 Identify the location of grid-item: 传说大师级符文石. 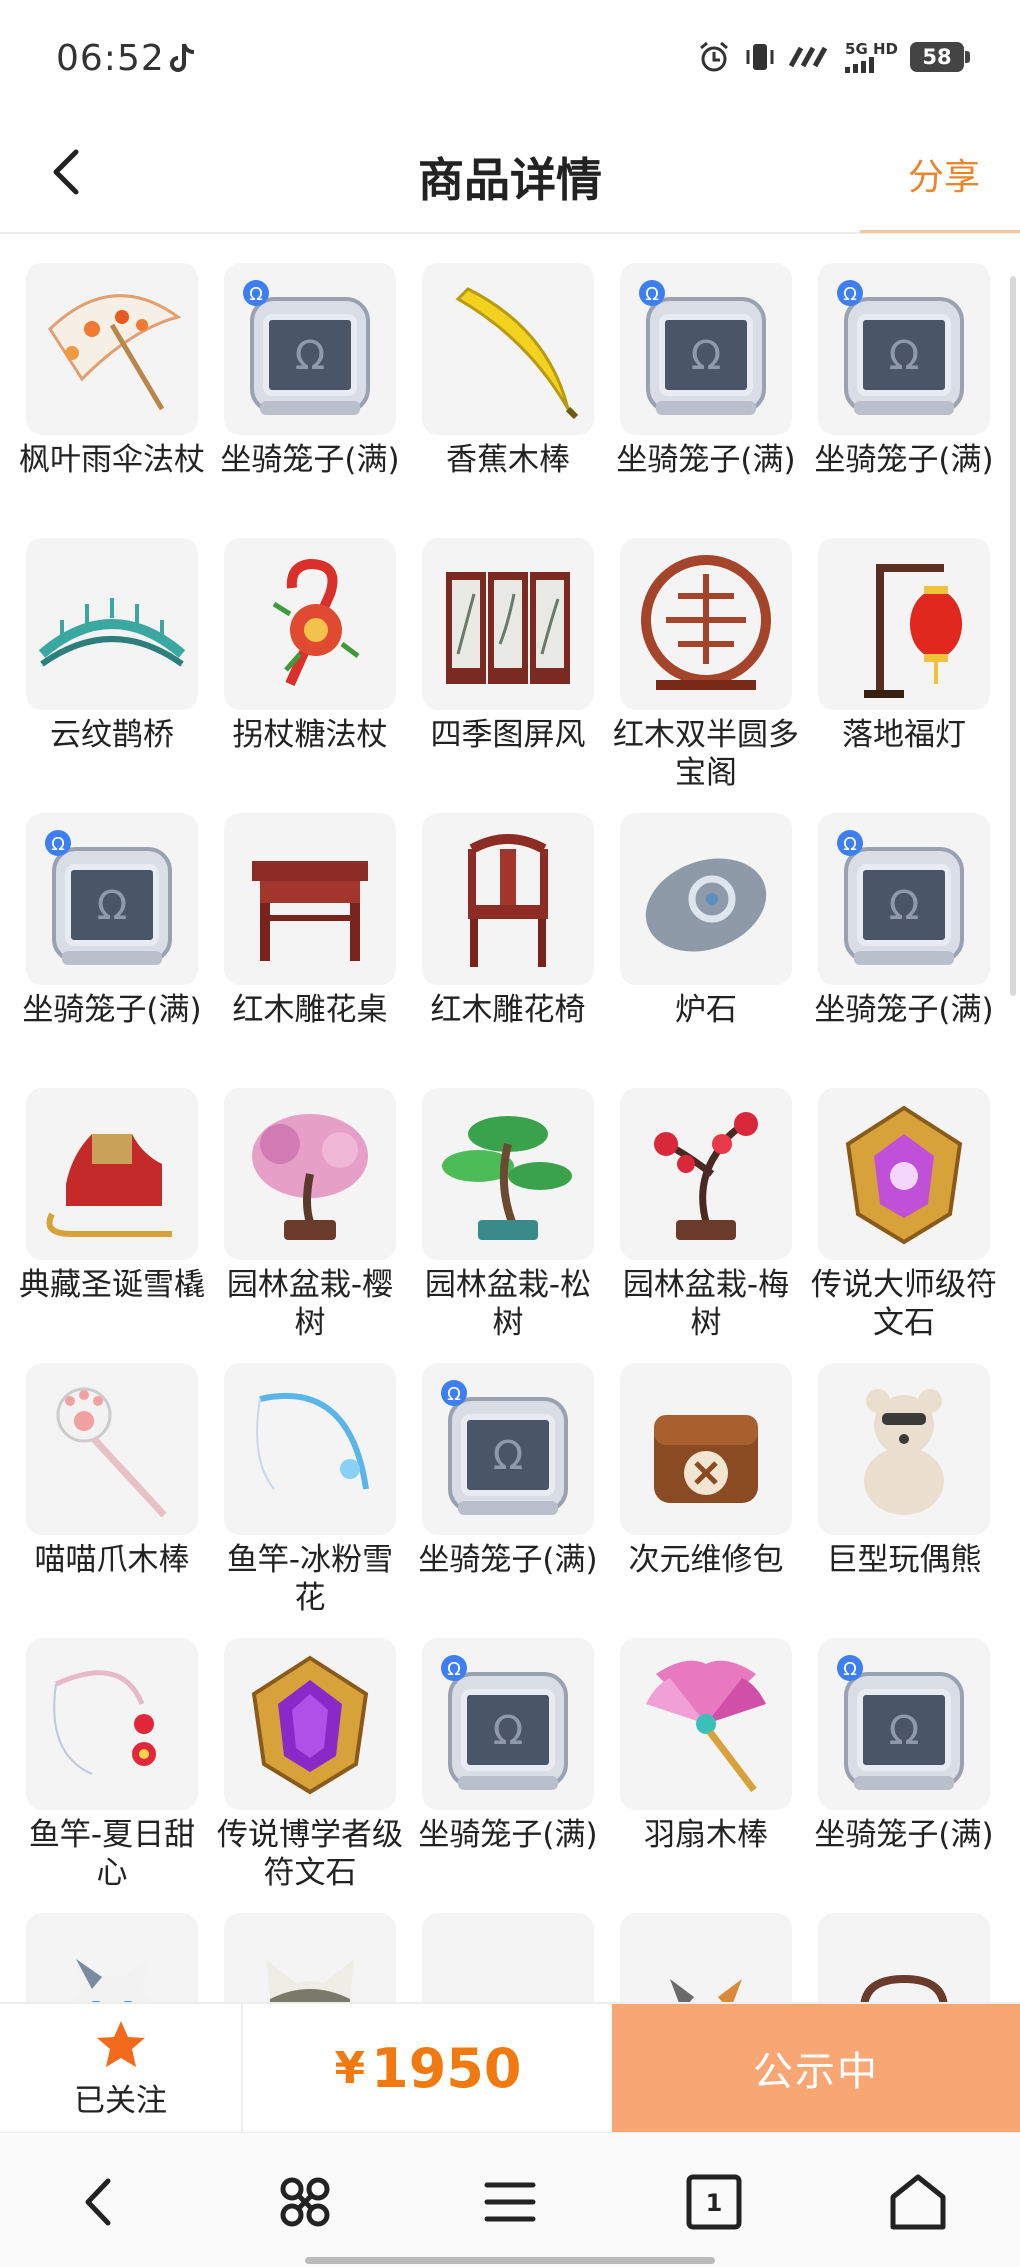
(904, 1225).